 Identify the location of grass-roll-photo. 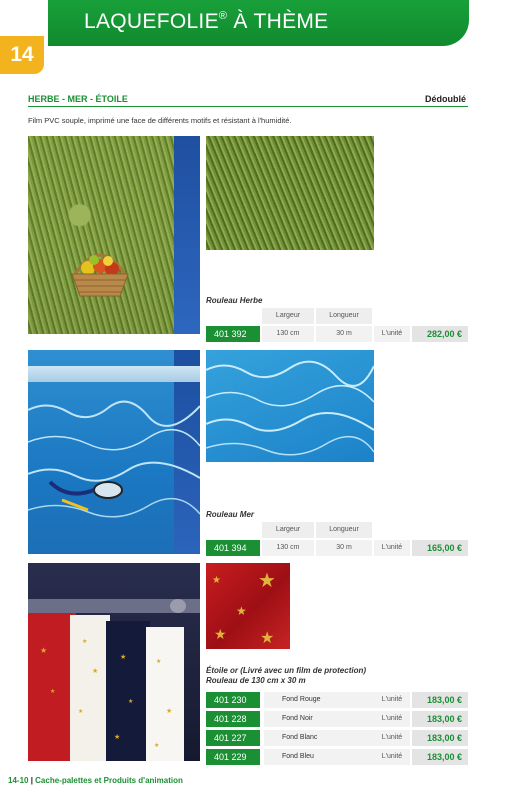
(114, 235).